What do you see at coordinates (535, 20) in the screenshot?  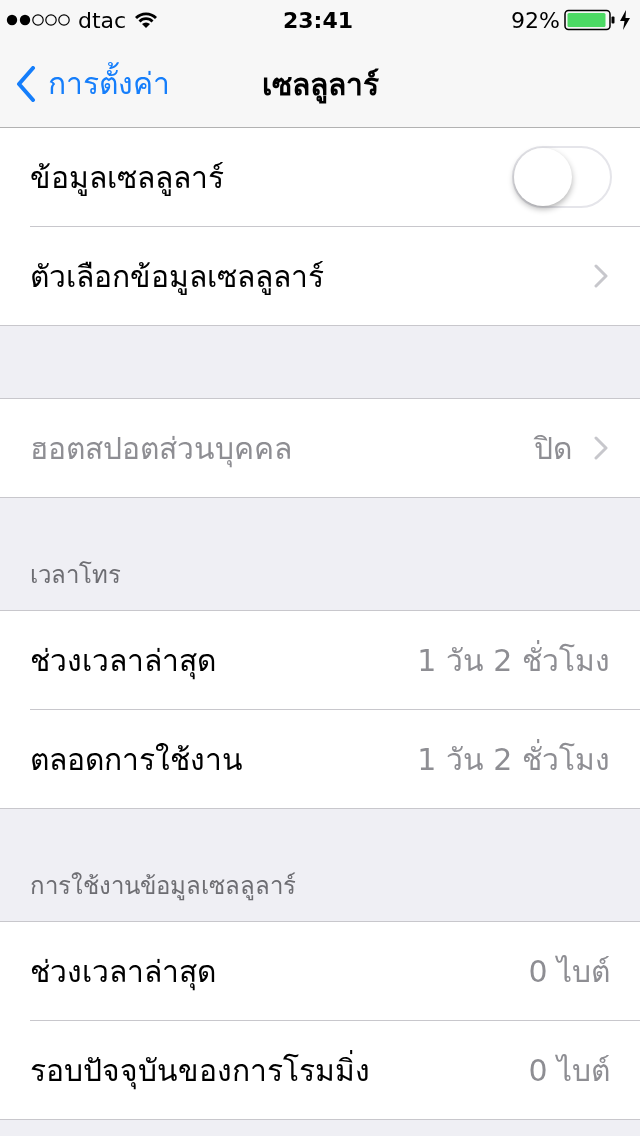 I see `battery-percentage: 92%` at bounding box center [535, 20].